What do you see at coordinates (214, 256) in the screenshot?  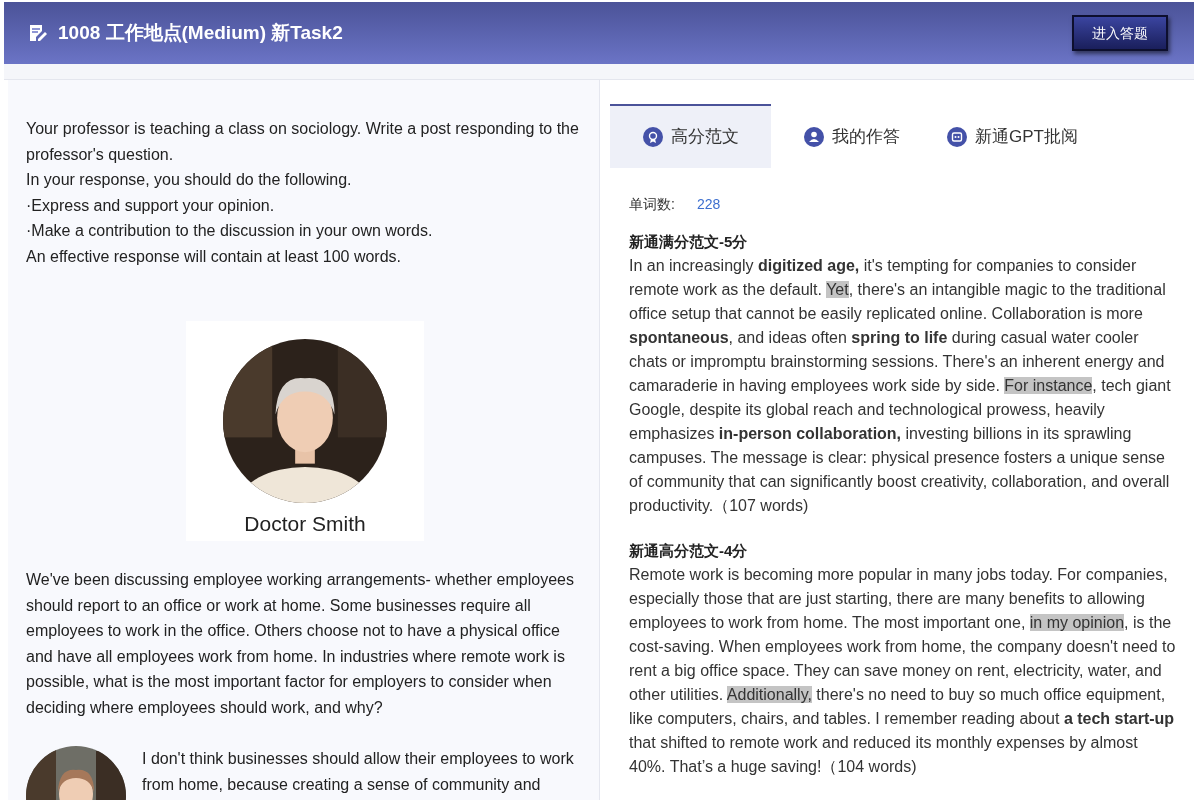 I see `instruction-text: An effective response will contain at least 100 words.` at bounding box center [214, 256].